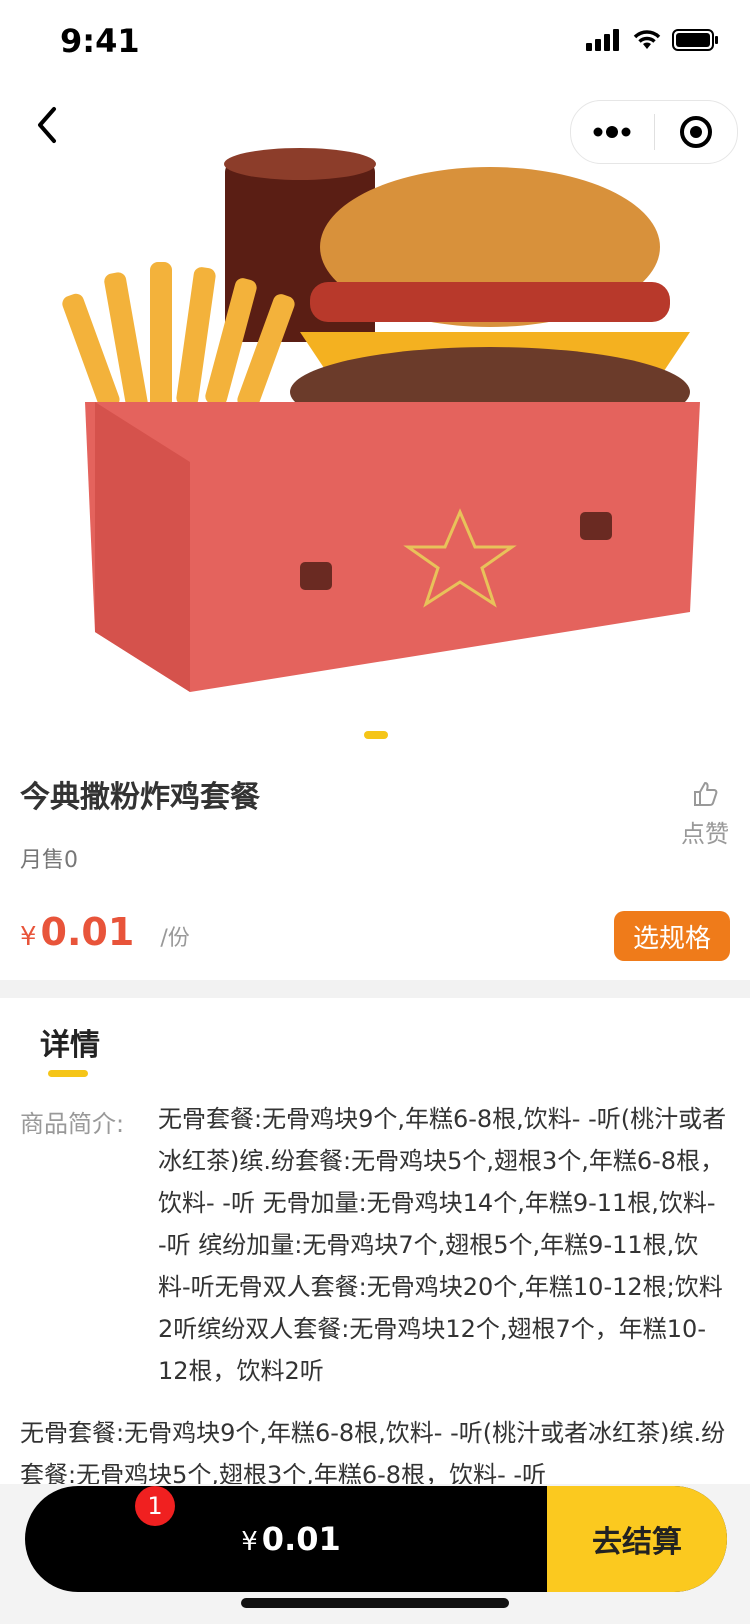  Describe the element at coordinates (375, 989) in the screenshot. I see `section-divider` at that location.